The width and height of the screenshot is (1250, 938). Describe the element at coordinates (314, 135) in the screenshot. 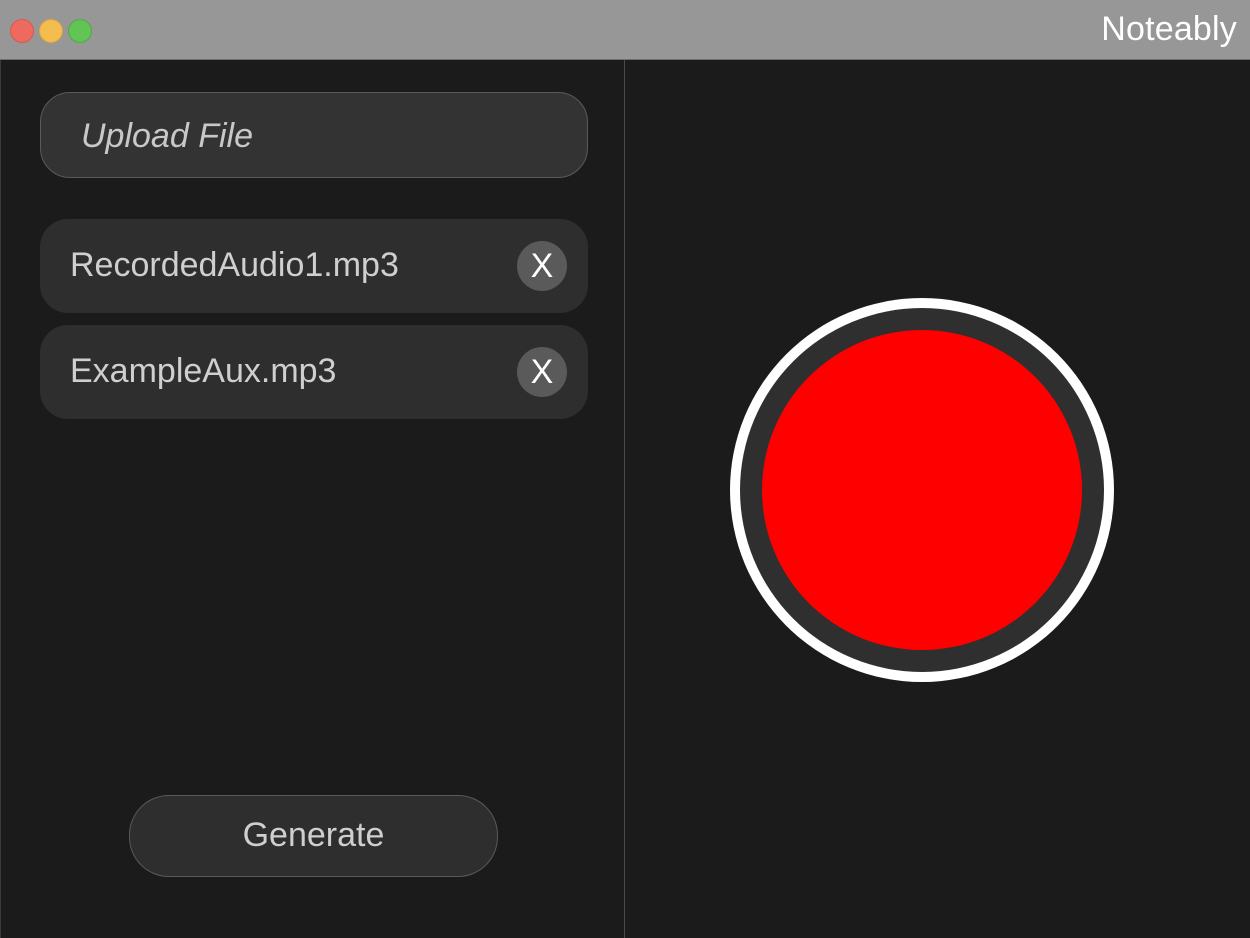

I see `upload-file-button: Upload File` at that location.